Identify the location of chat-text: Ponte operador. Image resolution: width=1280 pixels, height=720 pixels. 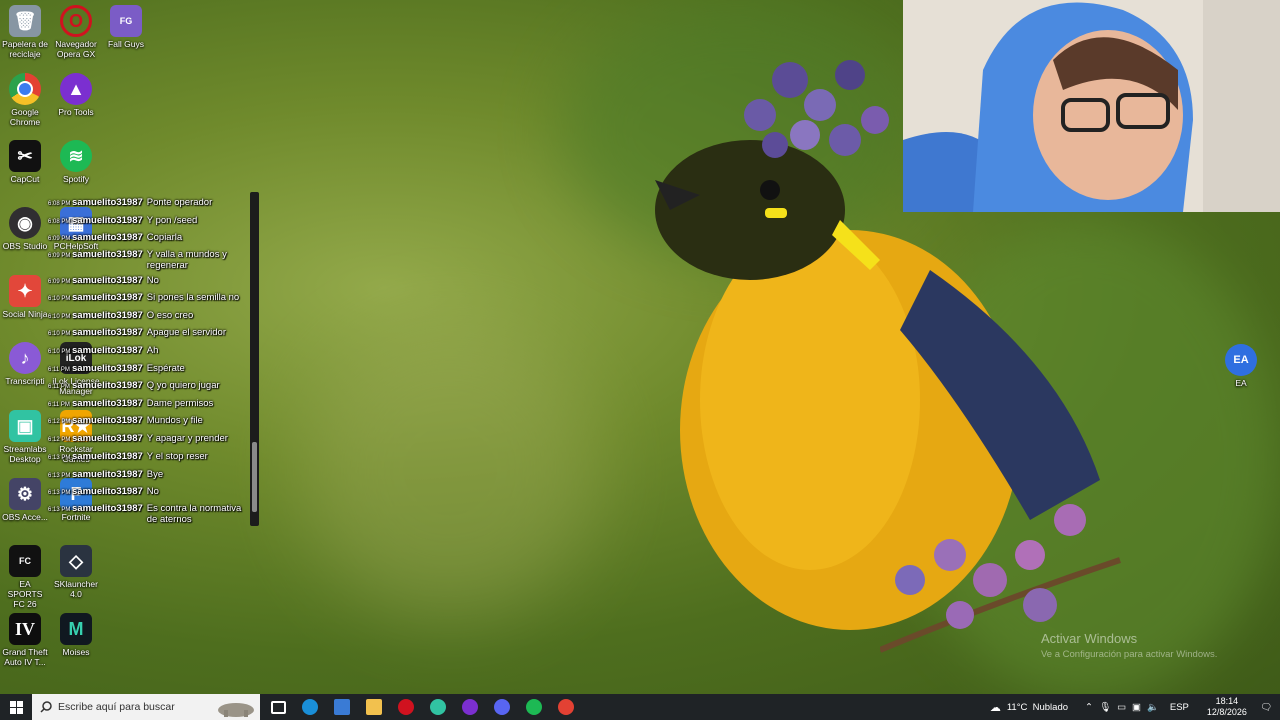
(179, 202).